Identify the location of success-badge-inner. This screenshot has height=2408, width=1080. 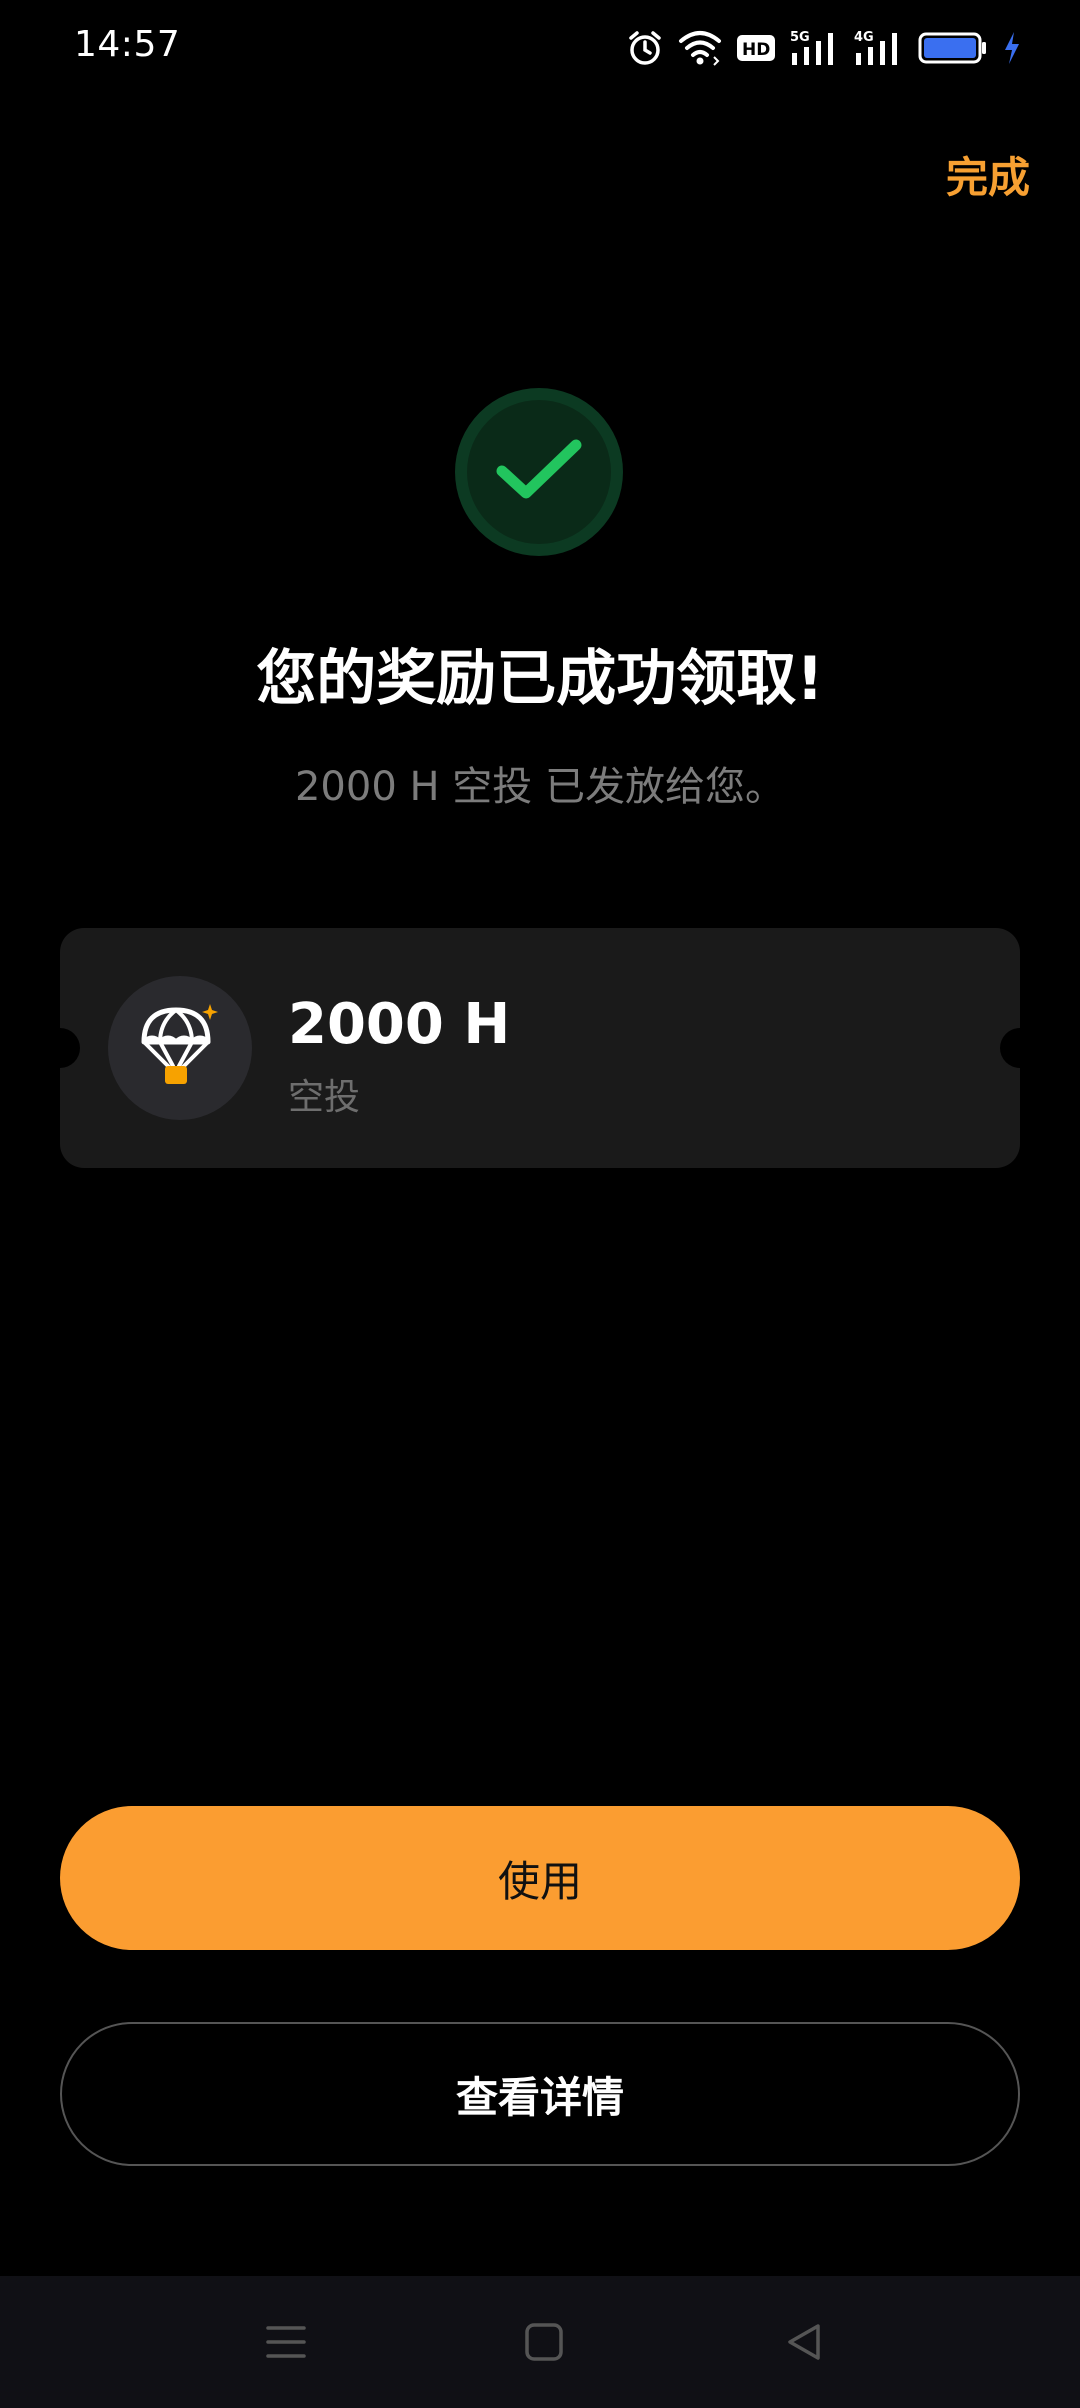
(539, 472).